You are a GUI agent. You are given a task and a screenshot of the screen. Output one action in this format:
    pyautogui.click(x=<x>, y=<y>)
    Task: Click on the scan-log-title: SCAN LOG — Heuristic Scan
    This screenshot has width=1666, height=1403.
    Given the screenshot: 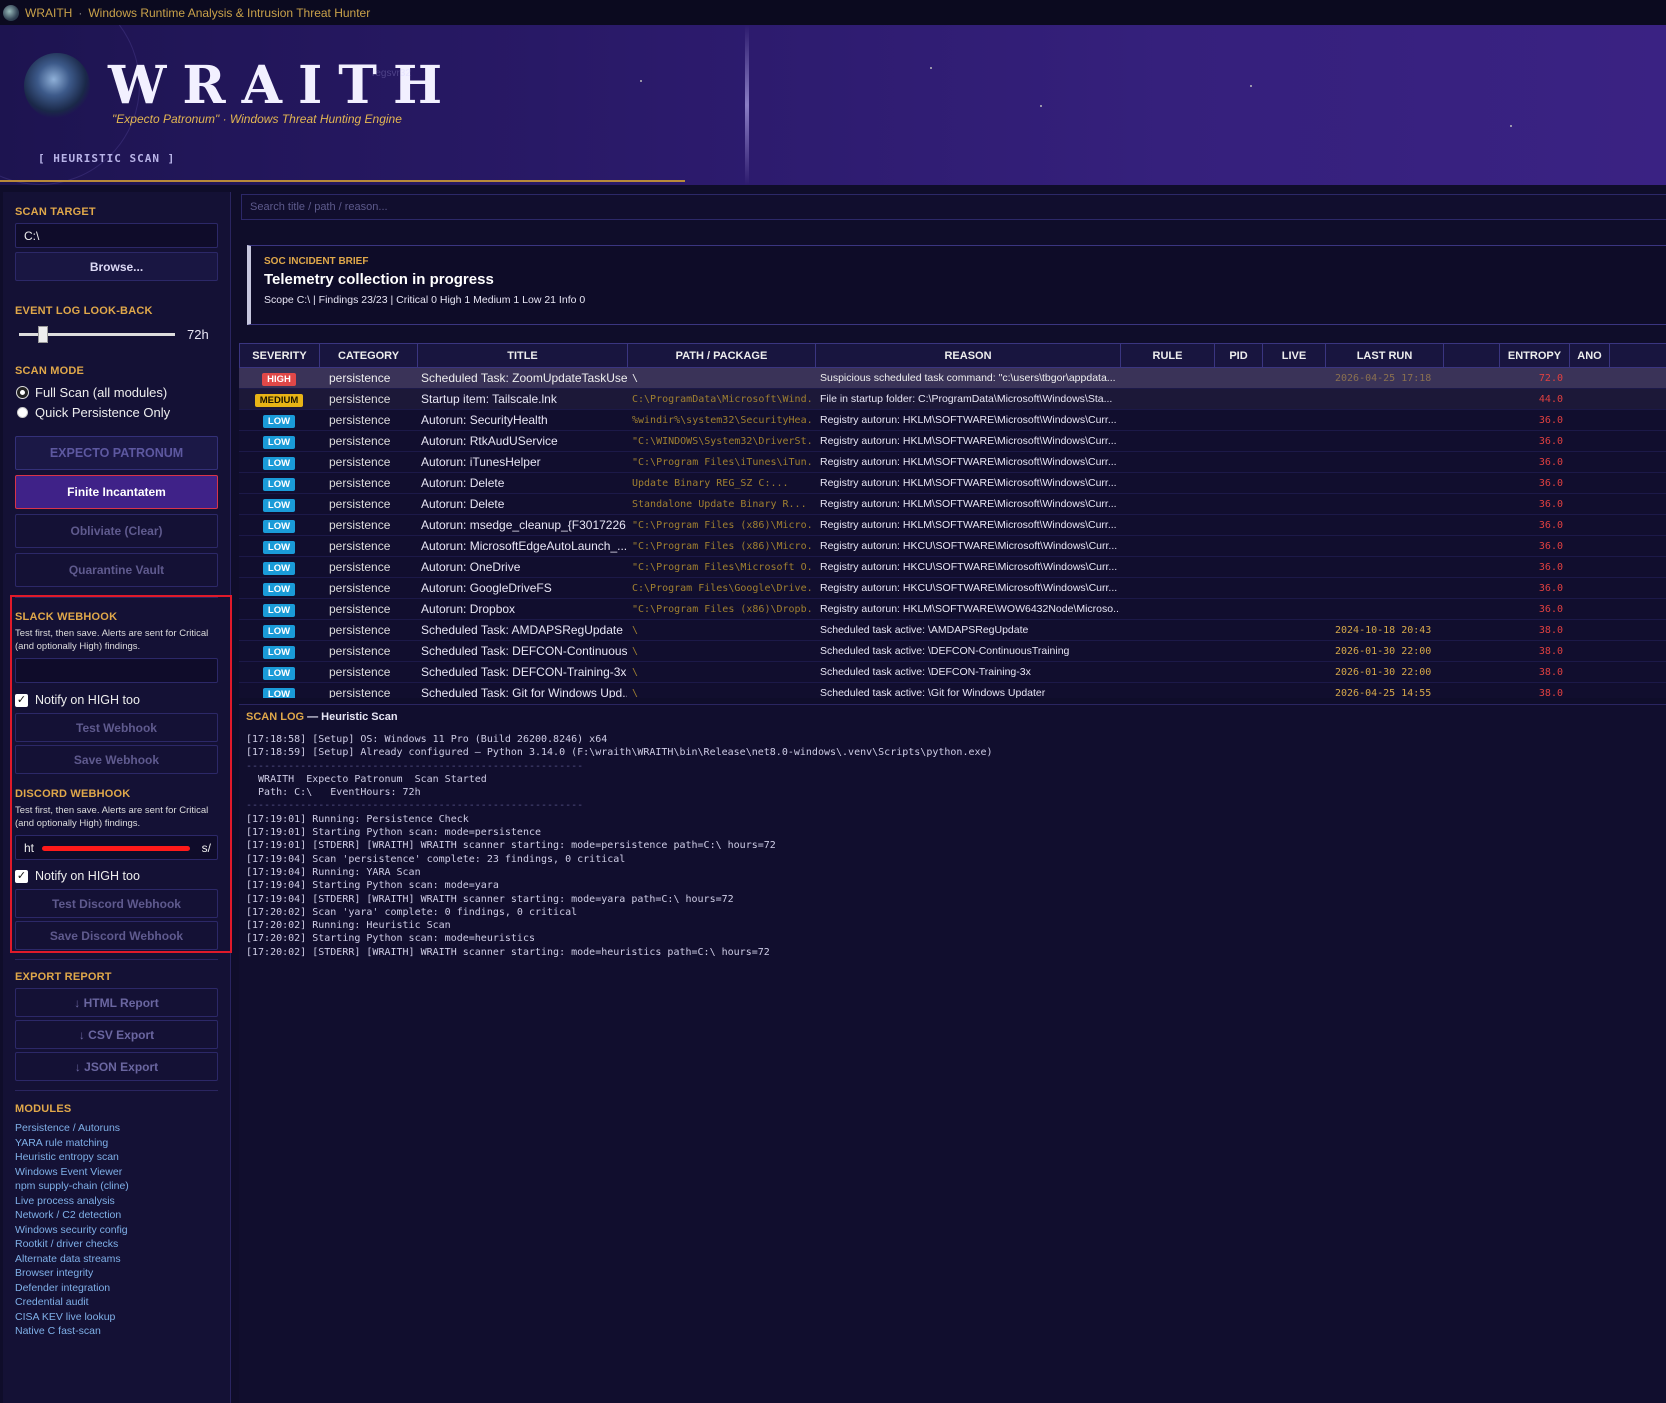 What is the action you would take?
    pyautogui.click(x=322, y=717)
    